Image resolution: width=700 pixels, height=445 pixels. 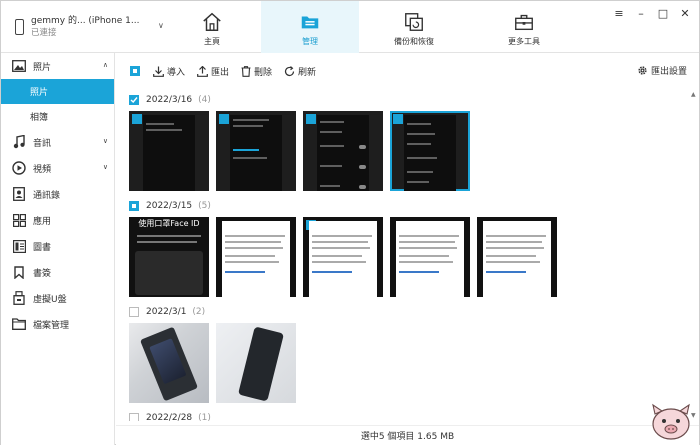 What do you see at coordinates (256, 71) in the screenshot?
I see `delete-button: 刪除` at bounding box center [256, 71].